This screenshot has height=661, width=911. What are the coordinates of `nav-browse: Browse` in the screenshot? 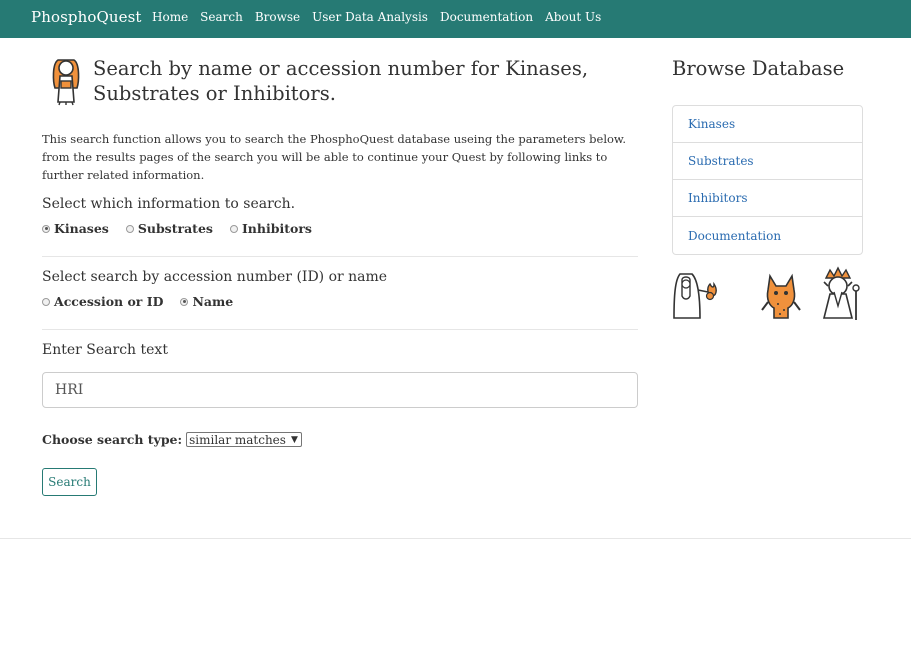 It's located at (277, 17).